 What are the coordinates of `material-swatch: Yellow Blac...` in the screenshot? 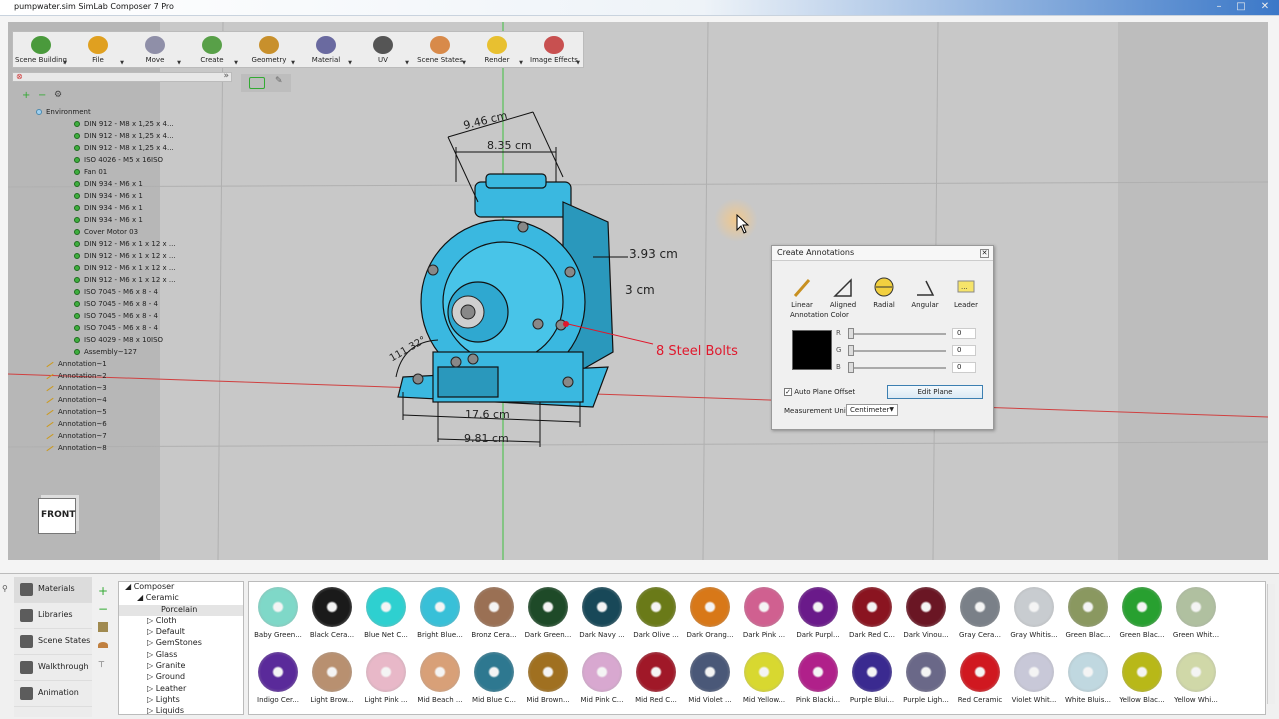 It's located at (1142, 678).